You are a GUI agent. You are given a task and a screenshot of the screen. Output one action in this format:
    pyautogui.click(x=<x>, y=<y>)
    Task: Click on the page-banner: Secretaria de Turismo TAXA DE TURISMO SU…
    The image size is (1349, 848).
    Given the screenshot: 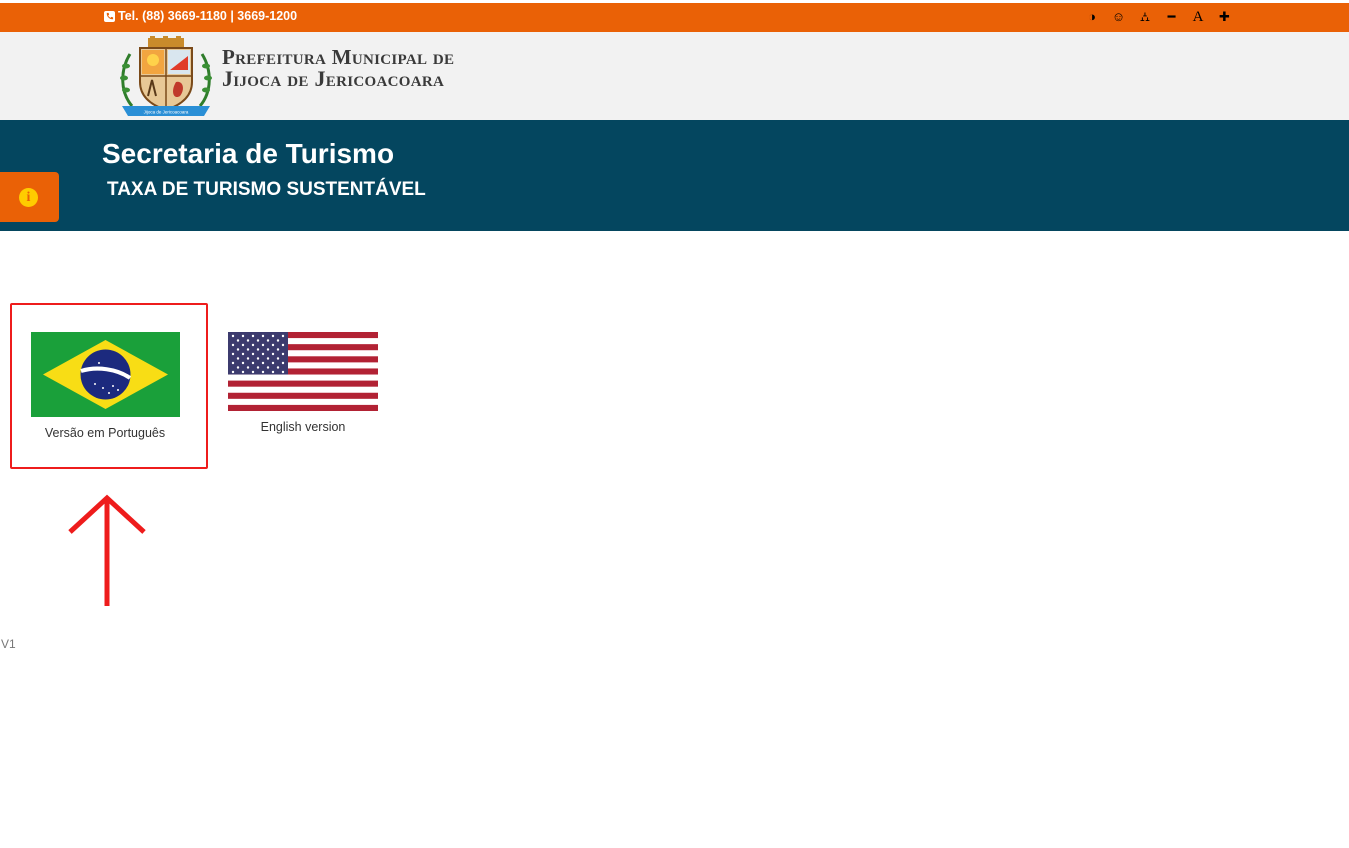 What is the action you would take?
    pyautogui.click(x=674, y=175)
    